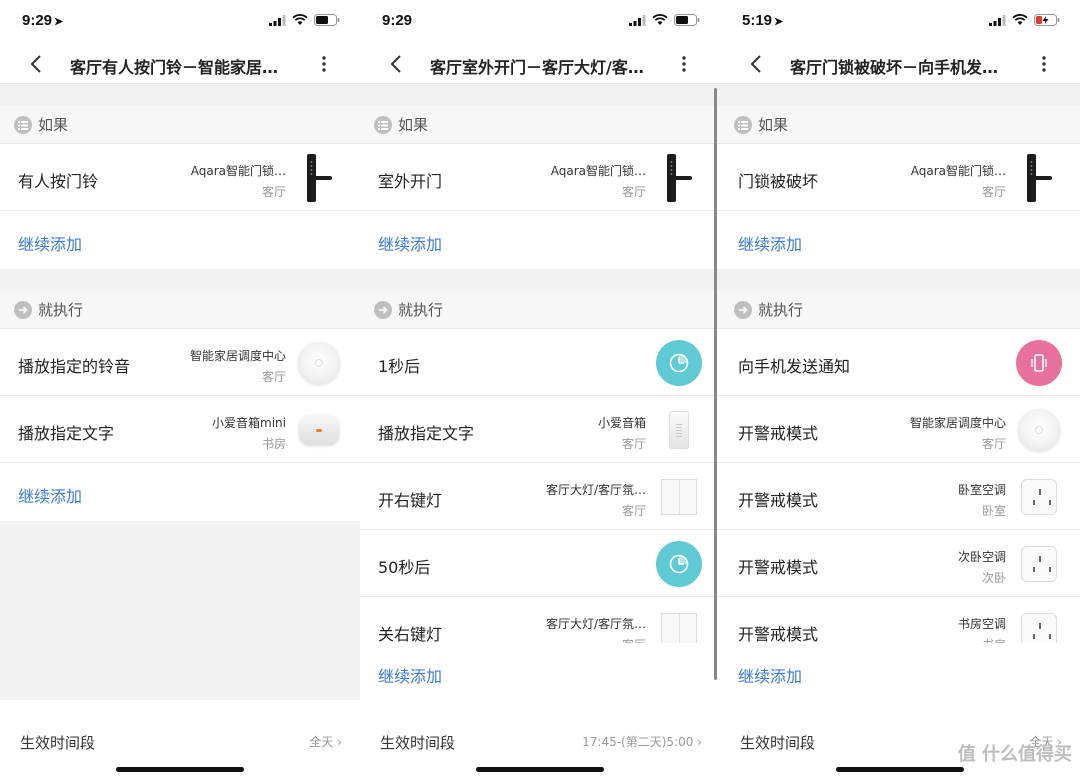  Describe the element at coordinates (180, 740) in the screenshot. I see `active-period-row: 生效时间段 全天 ›` at that location.